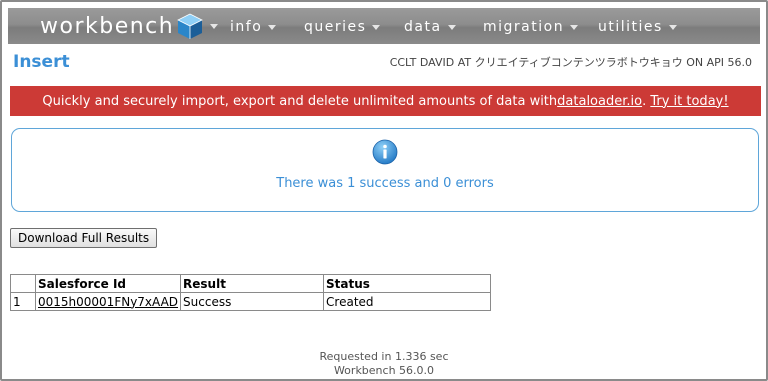 This screenshot has width=768, height=381. I want to click on cube-icon, so click(190, 26).